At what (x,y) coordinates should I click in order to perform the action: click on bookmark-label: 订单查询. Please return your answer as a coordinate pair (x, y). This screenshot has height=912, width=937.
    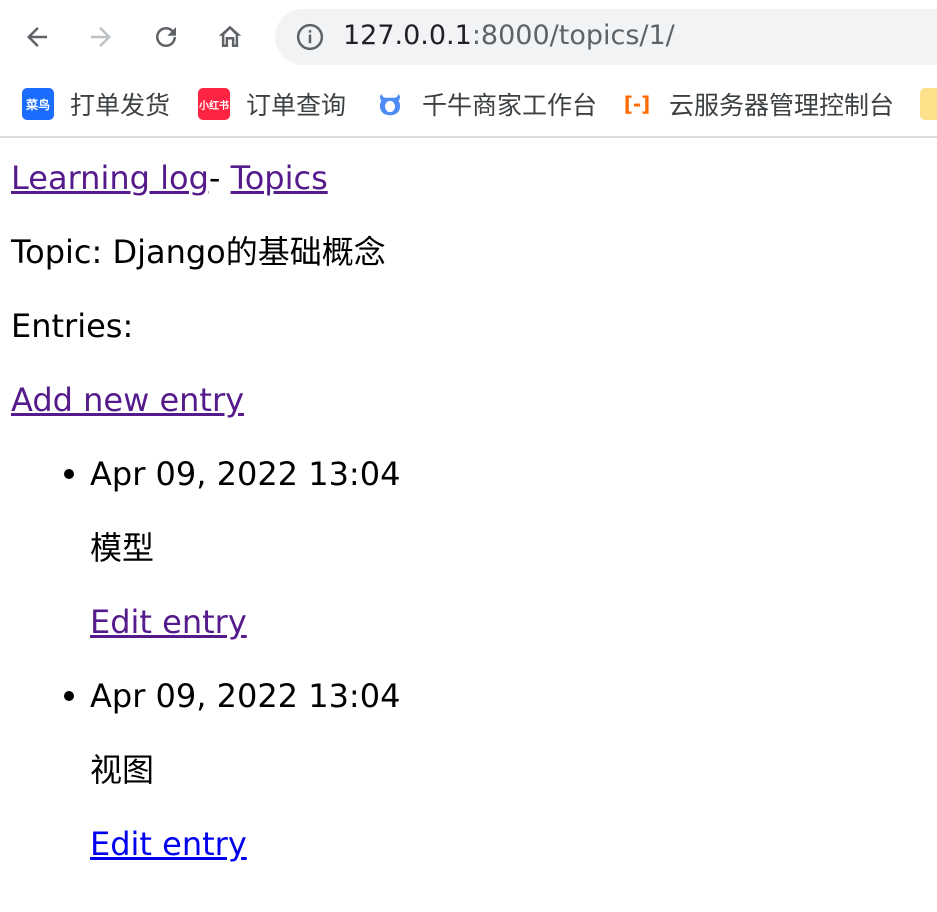
    Looking at the image, I should click on (296, 105).